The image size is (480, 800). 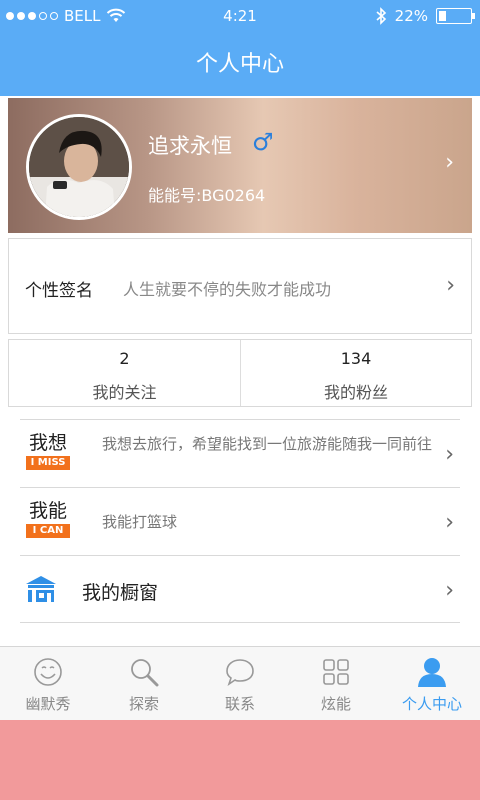 What do you see at coordinates (239, 704) in the screenshot?
I see `tab-label: 联系` at bounding box center [239, 704].